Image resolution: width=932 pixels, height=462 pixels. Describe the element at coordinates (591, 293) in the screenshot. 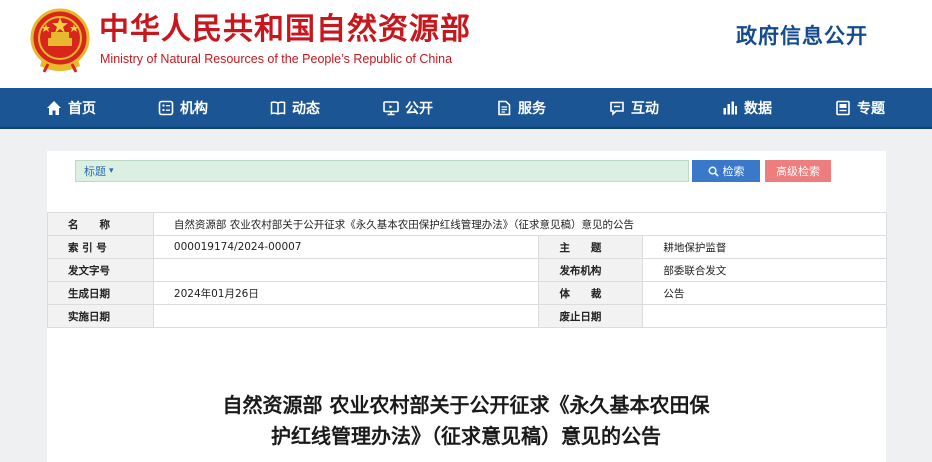

I see `info-key: 体 裁` at that location.